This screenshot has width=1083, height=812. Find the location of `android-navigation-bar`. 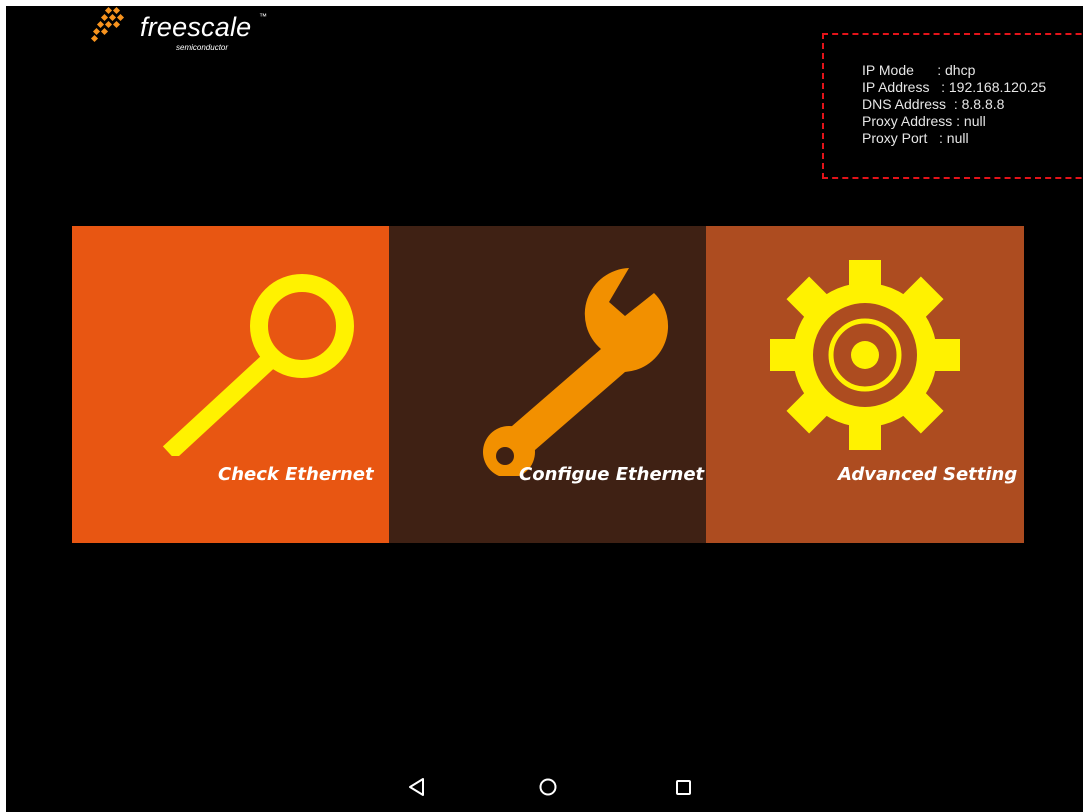

android-navigation-bar is located at coordinates (544, 788).